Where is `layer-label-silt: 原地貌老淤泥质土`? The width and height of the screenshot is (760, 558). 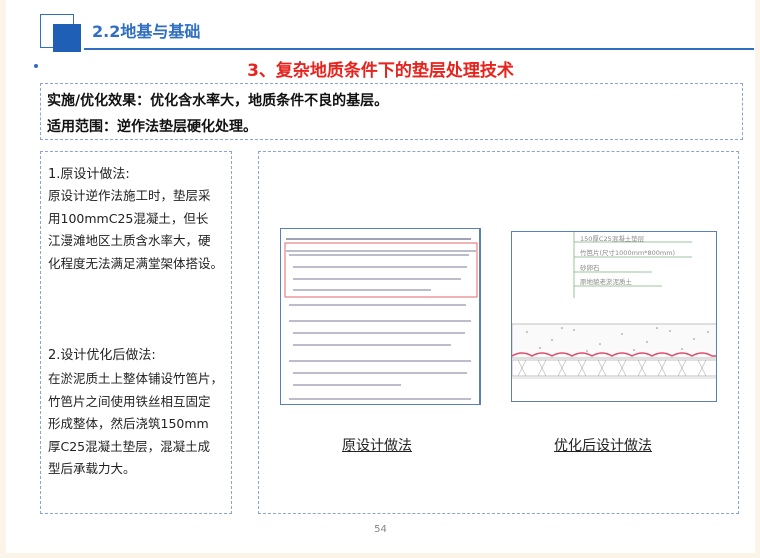 layer-label-silt: 原地貌老淤泥质土 is located at coordinates (606, 281).